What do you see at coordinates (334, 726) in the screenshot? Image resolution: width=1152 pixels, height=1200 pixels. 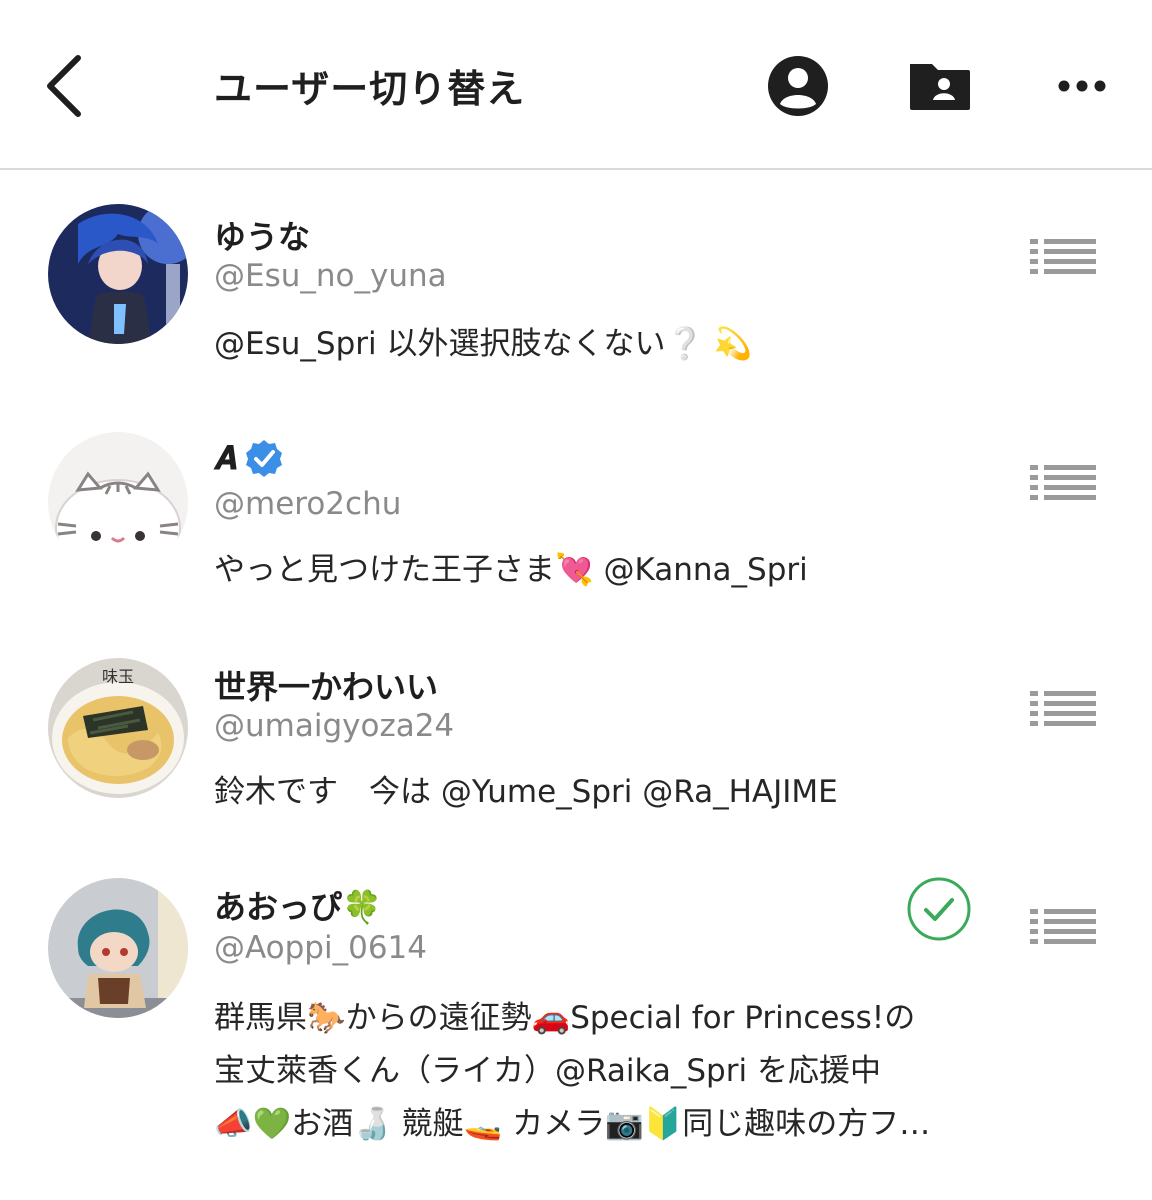 I see `account-handle: @umaigyoza24` at bounding box center [334, 726].